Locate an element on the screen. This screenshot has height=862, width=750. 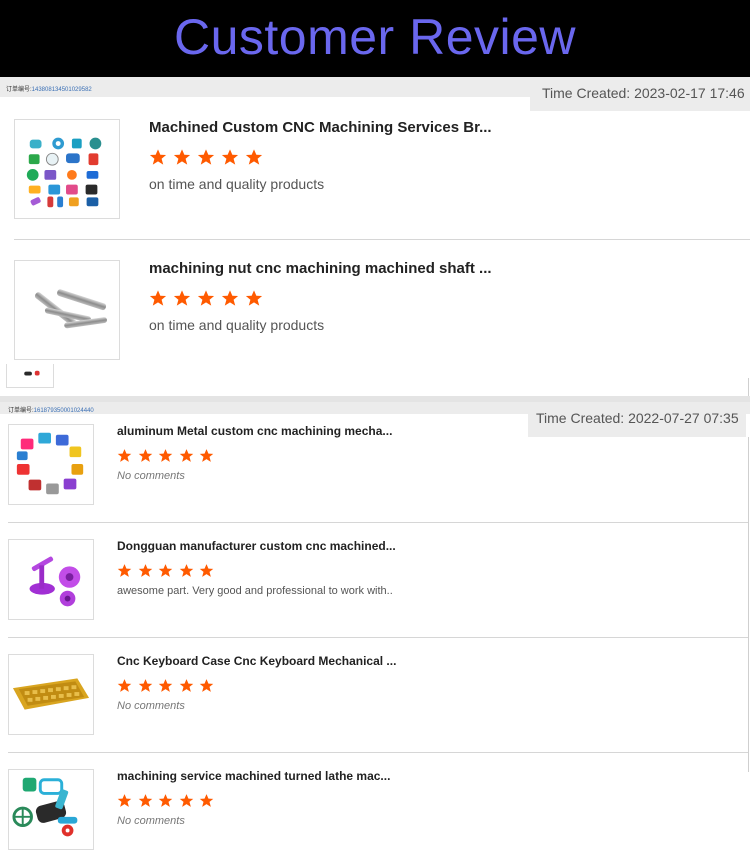
turned-lathe-parts-icon is located at coordinates (45, 807).